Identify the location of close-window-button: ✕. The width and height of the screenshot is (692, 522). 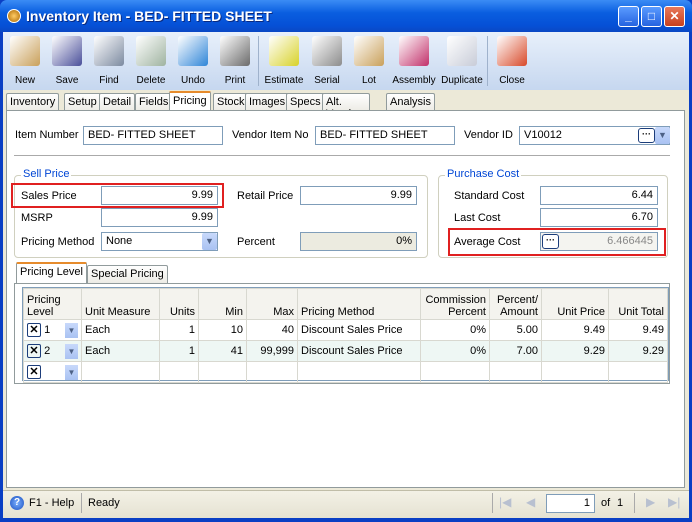
(674, 16).